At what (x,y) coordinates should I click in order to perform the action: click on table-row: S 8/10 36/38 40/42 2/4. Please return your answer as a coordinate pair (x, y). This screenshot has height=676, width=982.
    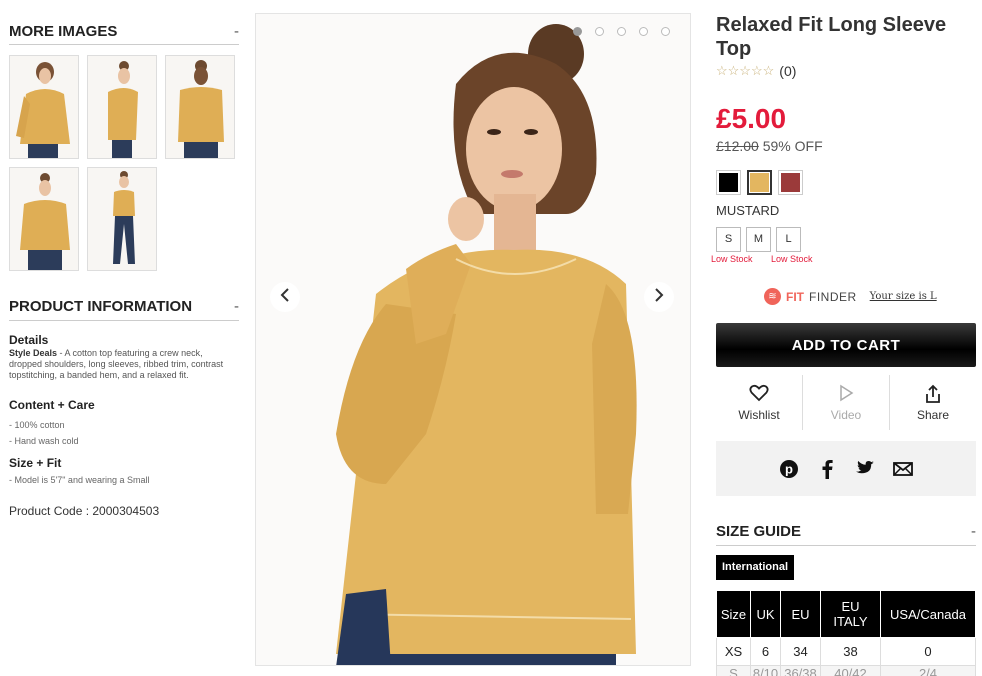
    Looking at the image, I should click on (846, 670).